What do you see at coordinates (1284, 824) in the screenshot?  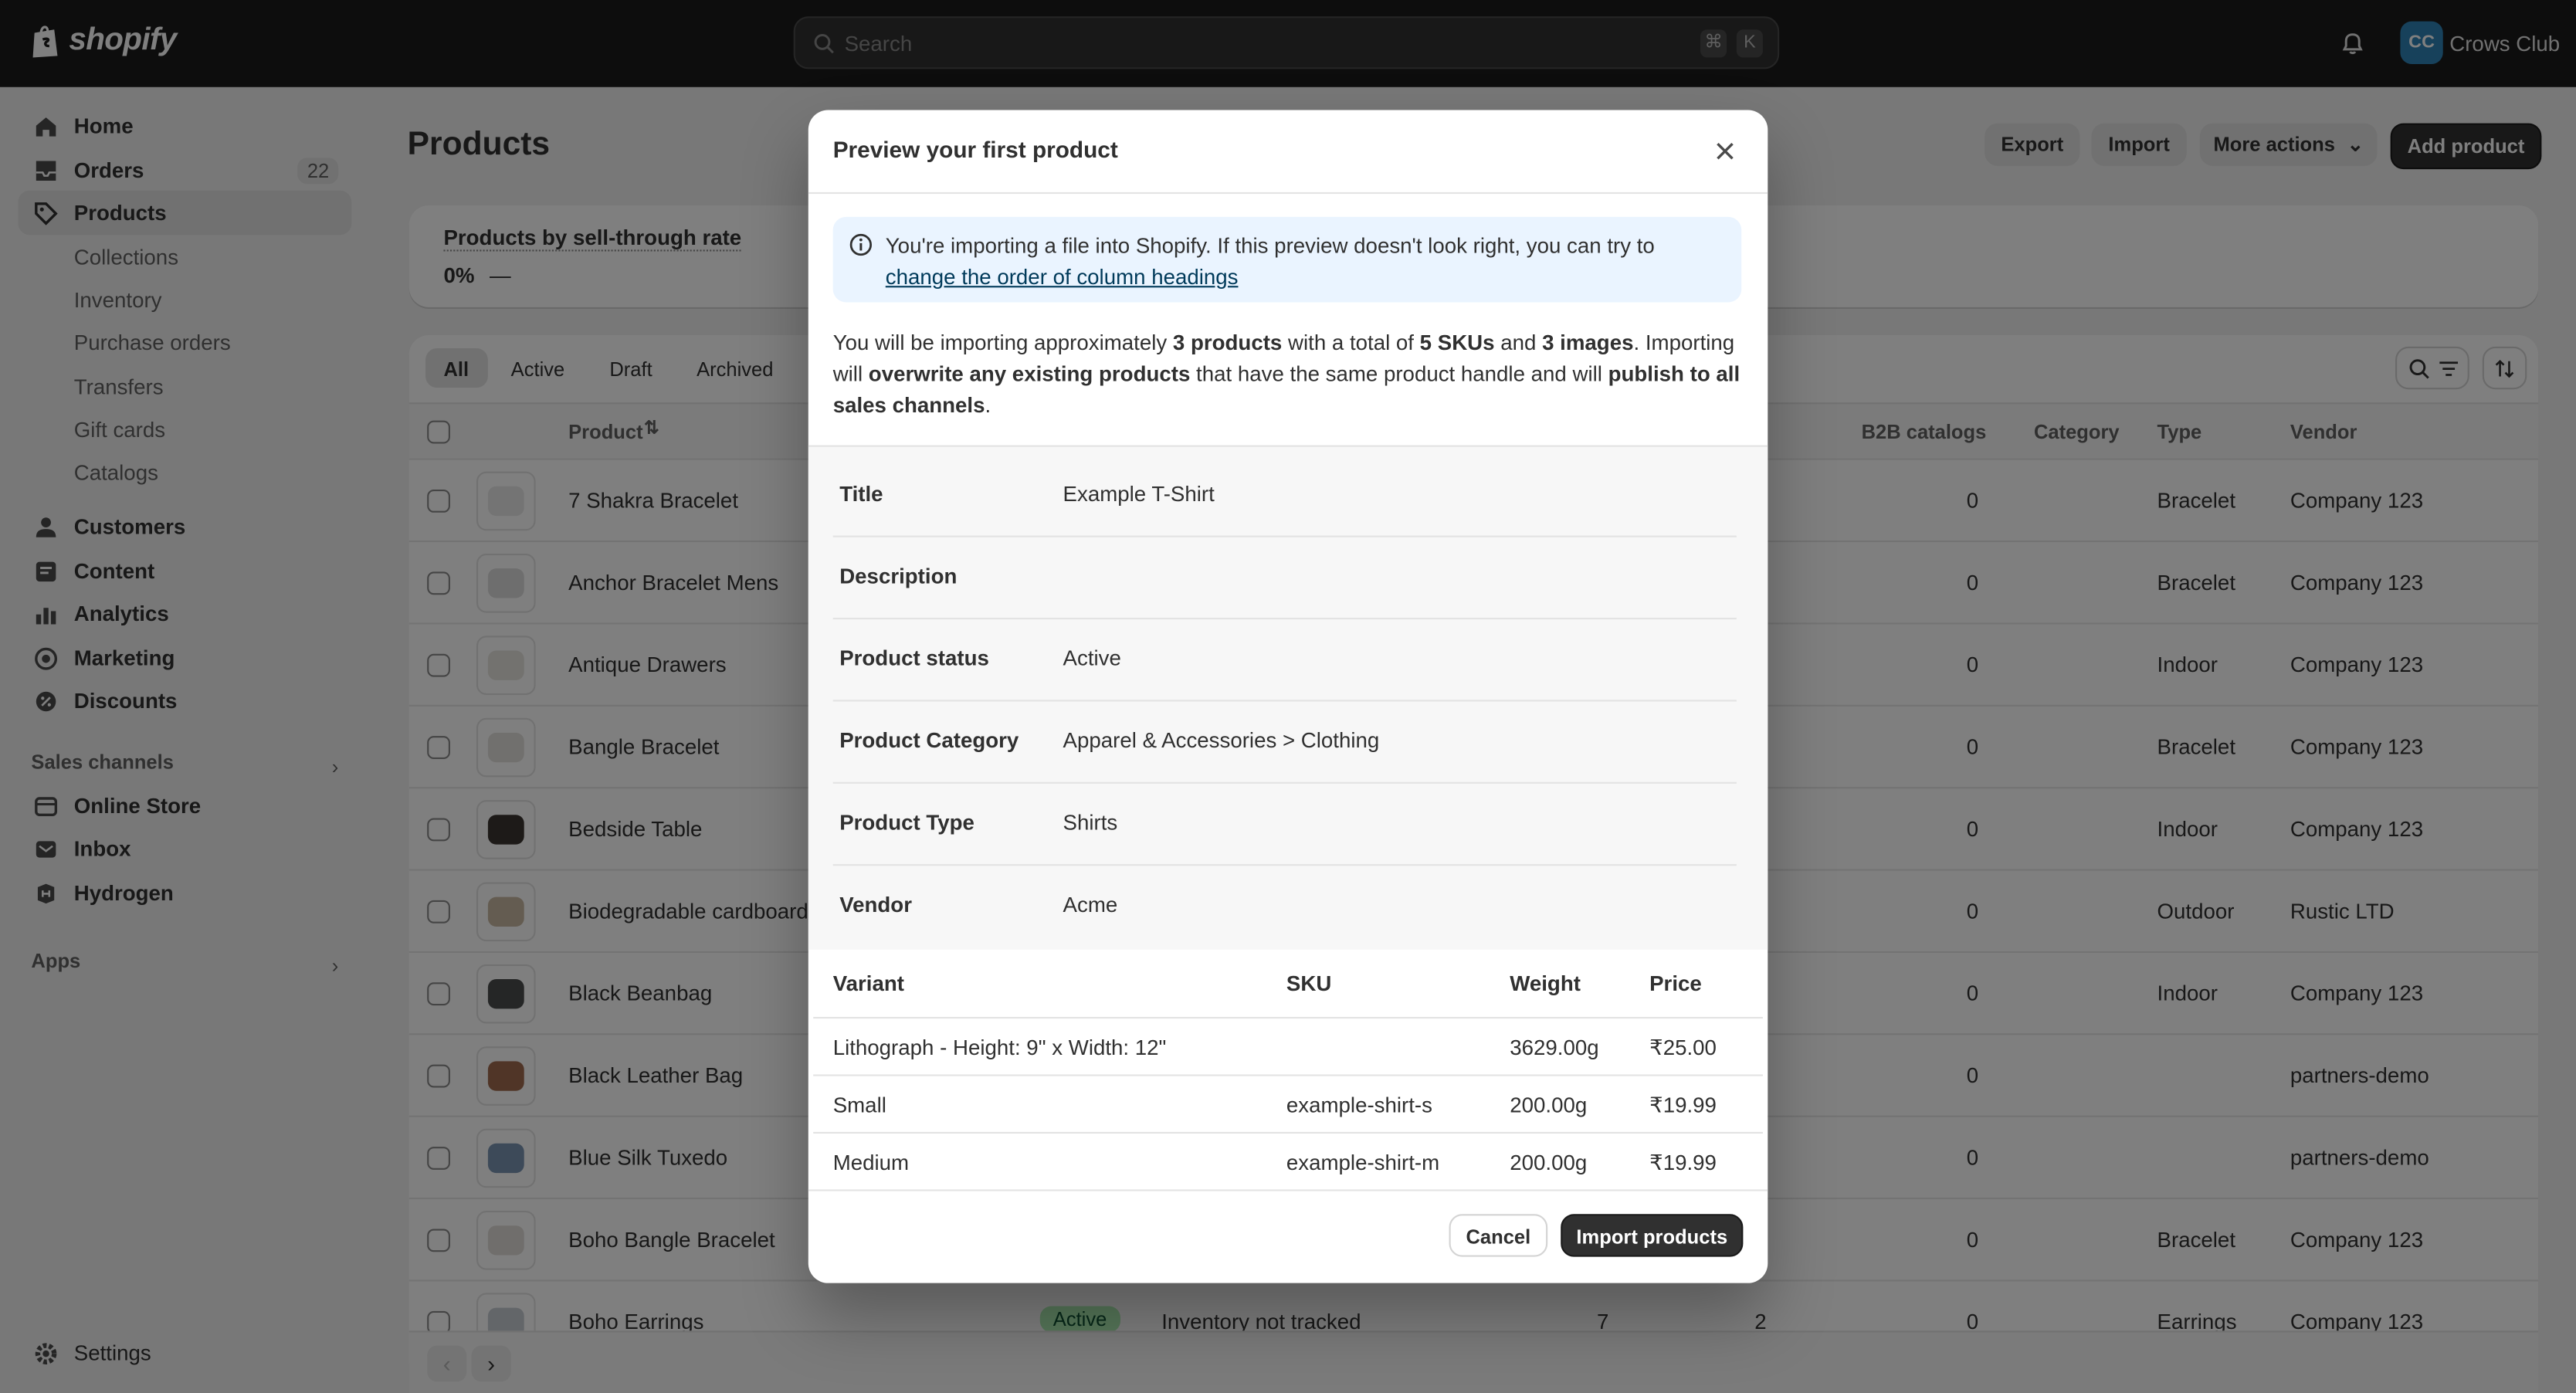 I see `field-row-type: Product Type Shirts` at bounding box center [1284, 824].